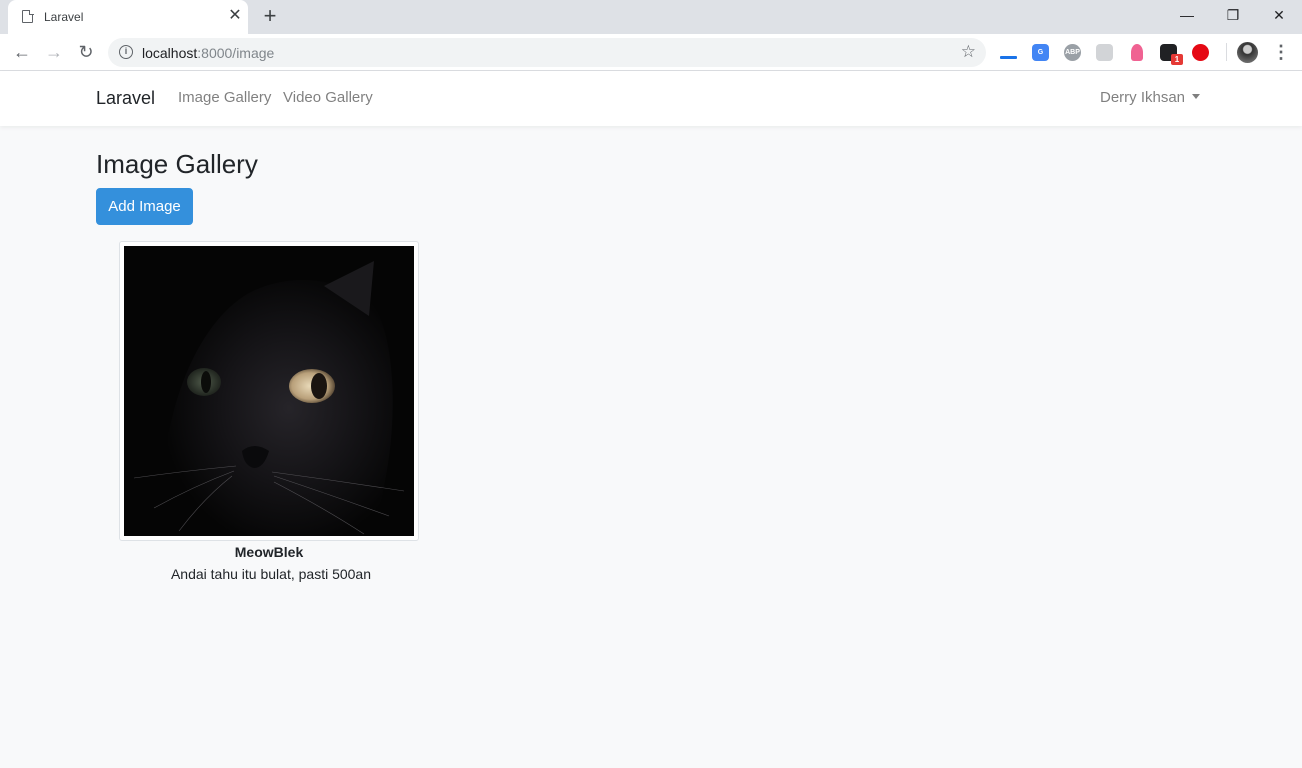 This screenshot has width=1302, height=768. I want to click on forward-icon: →, so click(54, 52).